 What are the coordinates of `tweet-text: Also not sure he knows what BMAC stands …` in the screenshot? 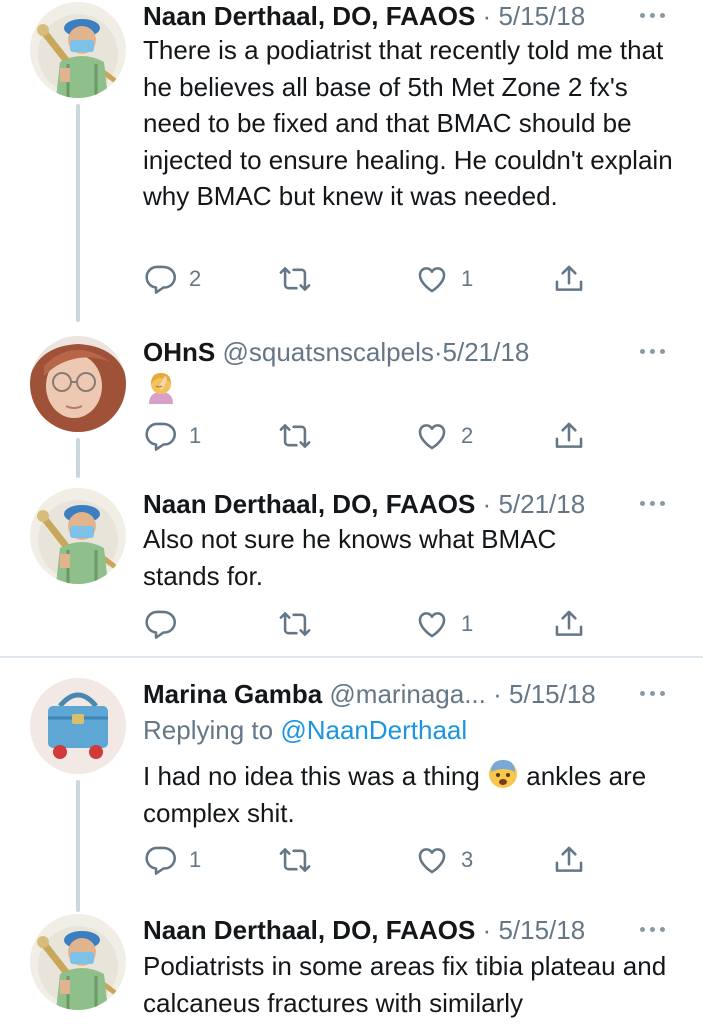 It's located at (350, 557).